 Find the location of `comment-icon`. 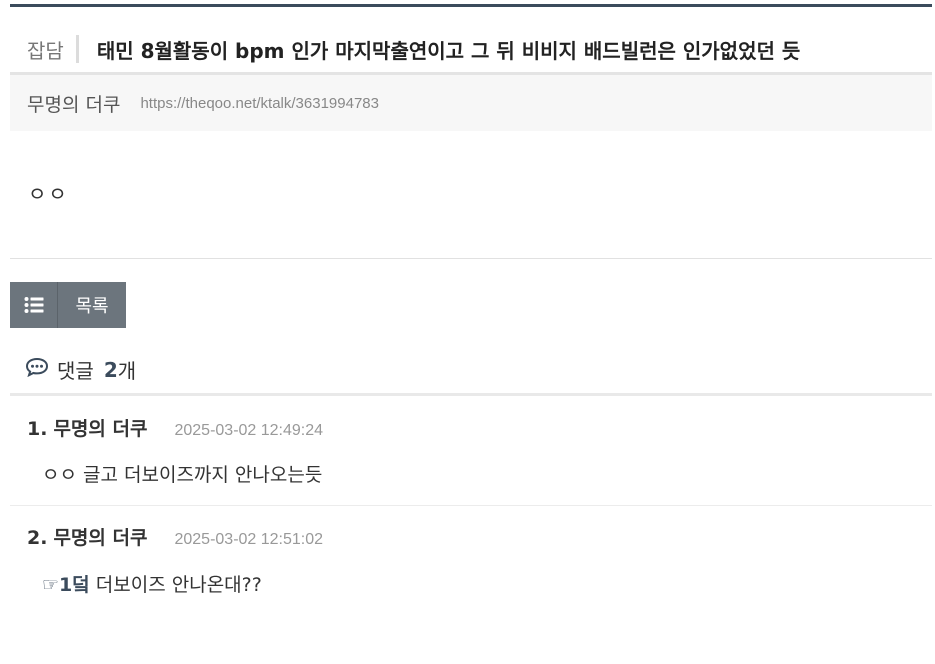

comment-icon is located at coordinates (37, 369).